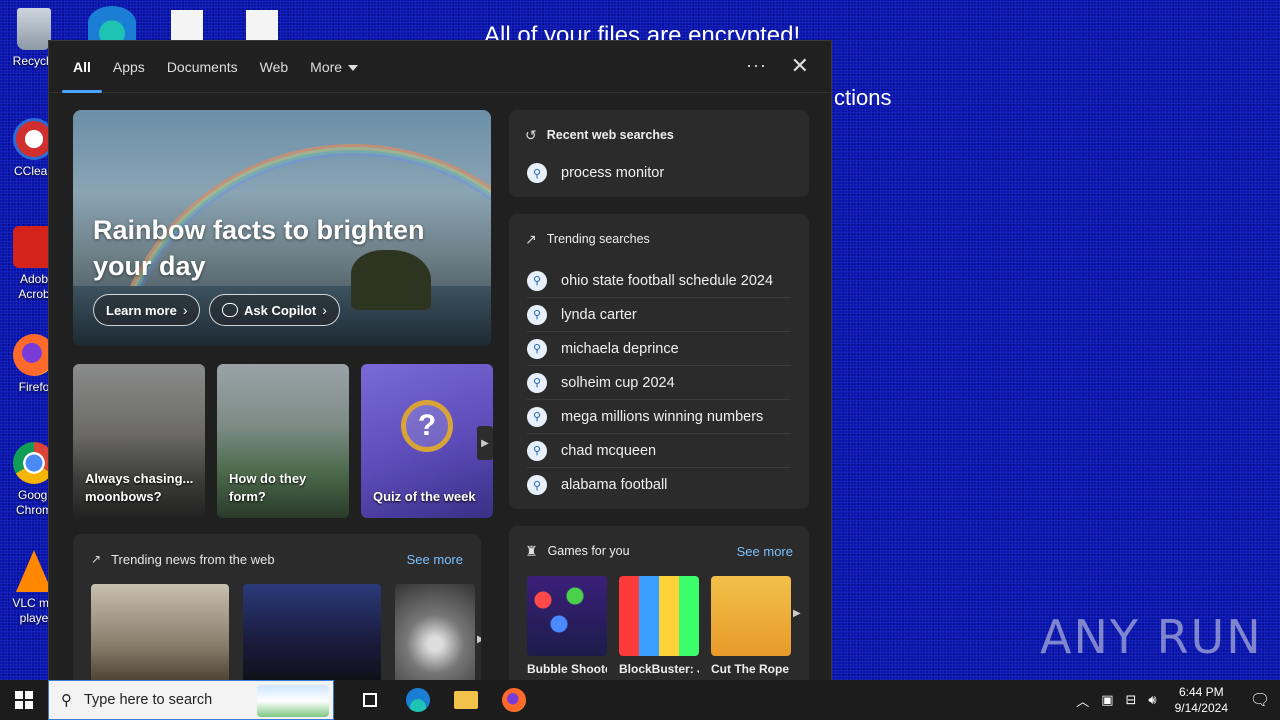  I want to click on trending-search-item: ⚲ mega millions winning numbers, so click(659, 417).